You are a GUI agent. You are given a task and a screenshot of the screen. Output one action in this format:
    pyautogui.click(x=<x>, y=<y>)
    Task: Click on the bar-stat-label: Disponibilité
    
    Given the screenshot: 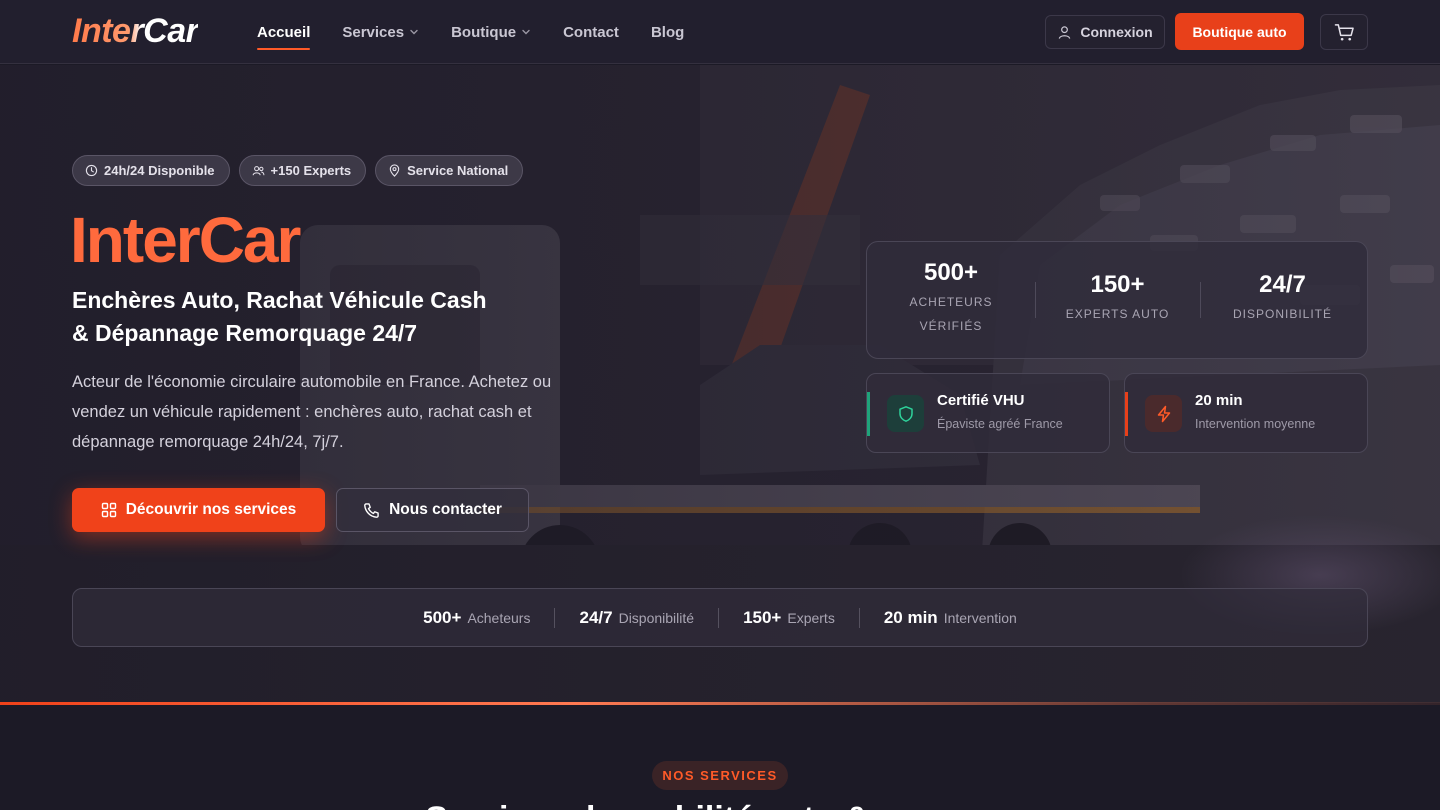 What is the action you would take?
    pyautogui.click(x=656, y=617)
    